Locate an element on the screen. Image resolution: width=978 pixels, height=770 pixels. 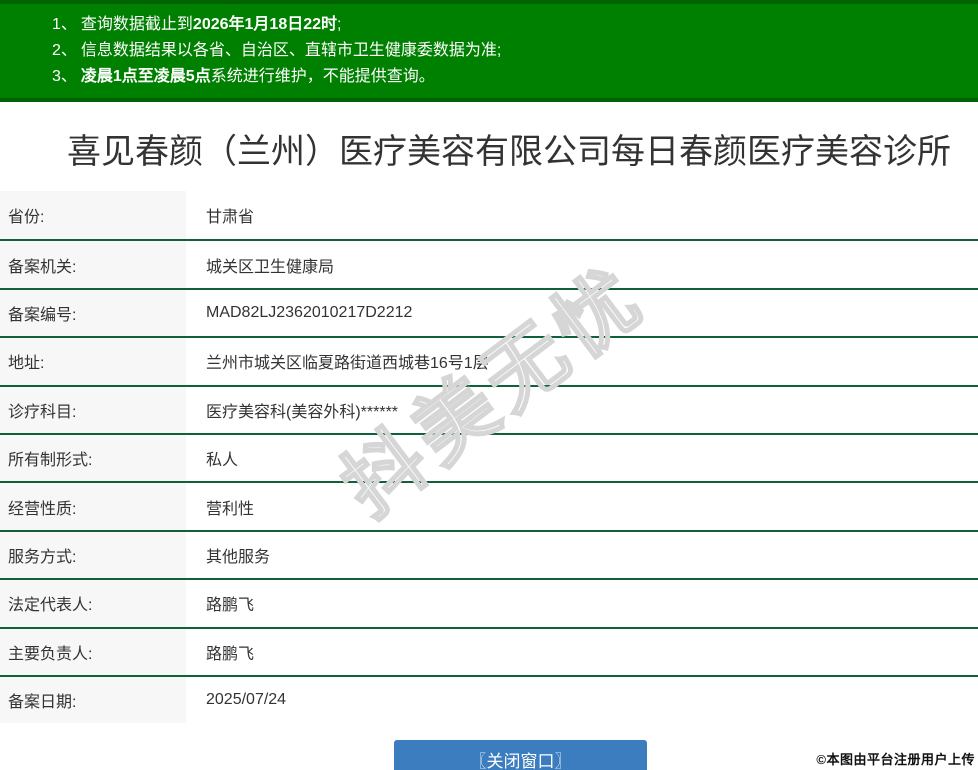
row-label: 法定代表人: is located at coordinates (93, 603).